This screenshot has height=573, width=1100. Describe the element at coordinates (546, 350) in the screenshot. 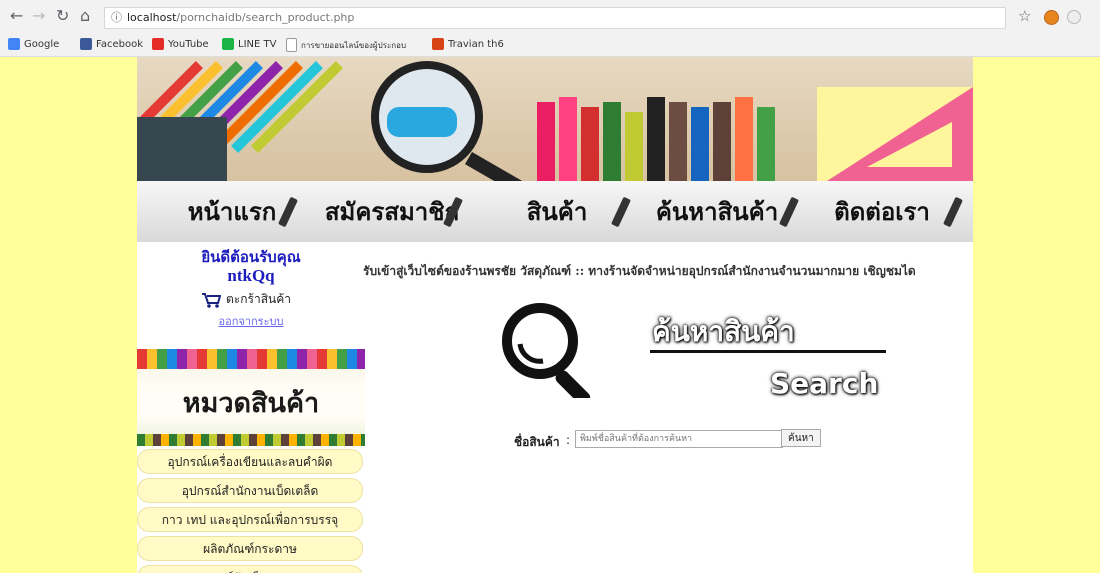

I see `magnifier-icon` at that location.